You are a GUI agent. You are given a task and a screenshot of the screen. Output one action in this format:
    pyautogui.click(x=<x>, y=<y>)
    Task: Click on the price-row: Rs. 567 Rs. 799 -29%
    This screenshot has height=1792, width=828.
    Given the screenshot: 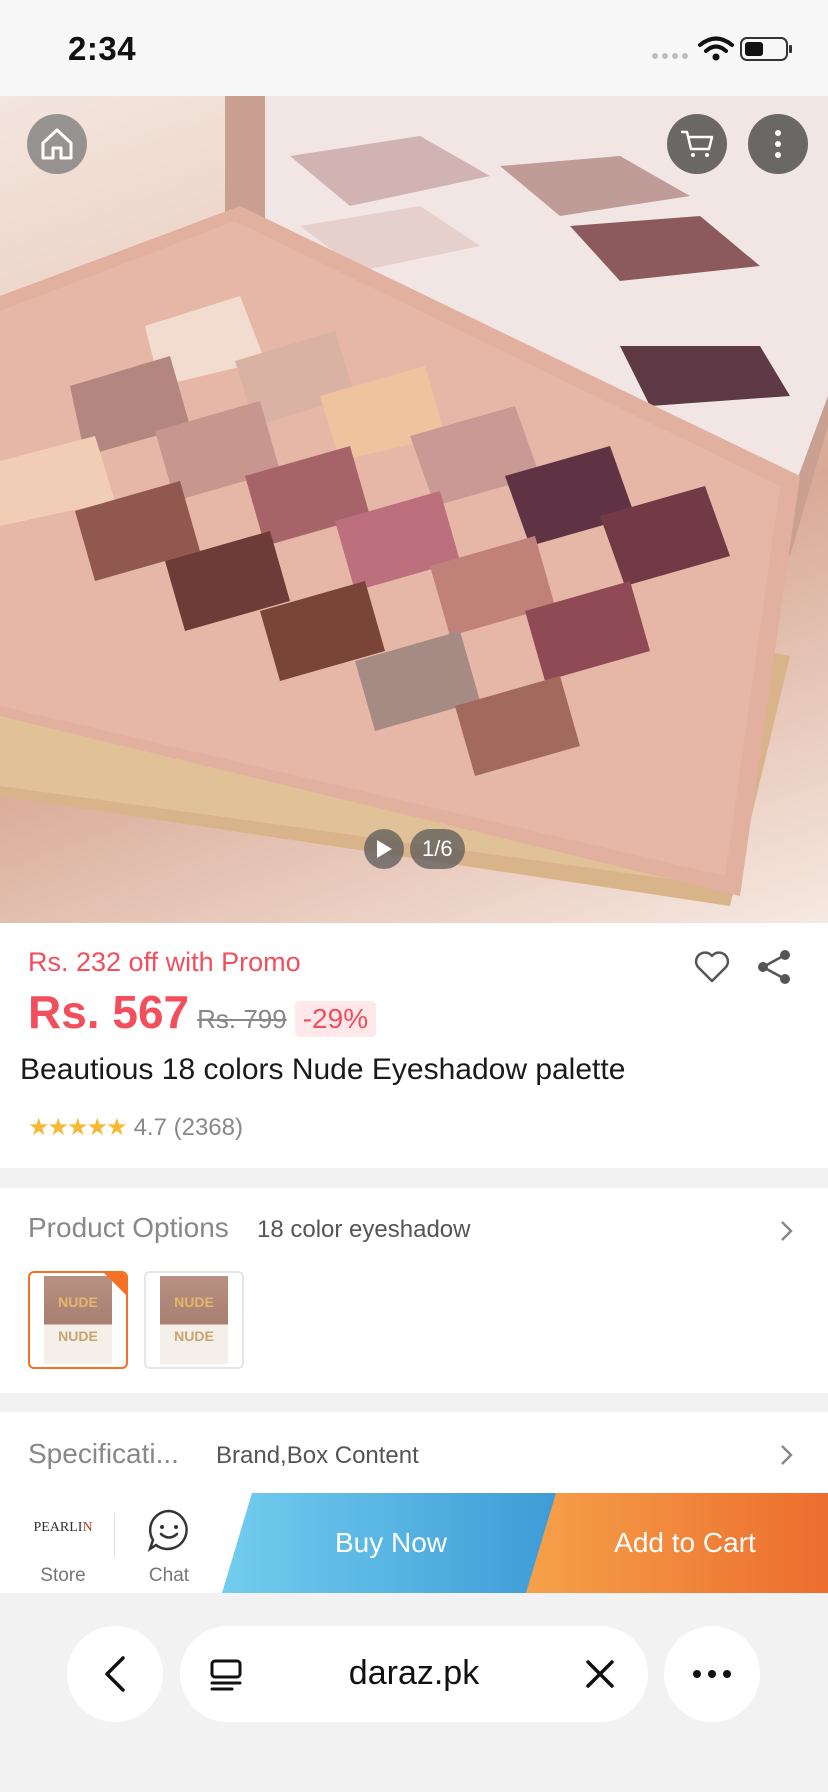 What is the action you would take?
    pyautogui.click(x=202, y=1012)
    